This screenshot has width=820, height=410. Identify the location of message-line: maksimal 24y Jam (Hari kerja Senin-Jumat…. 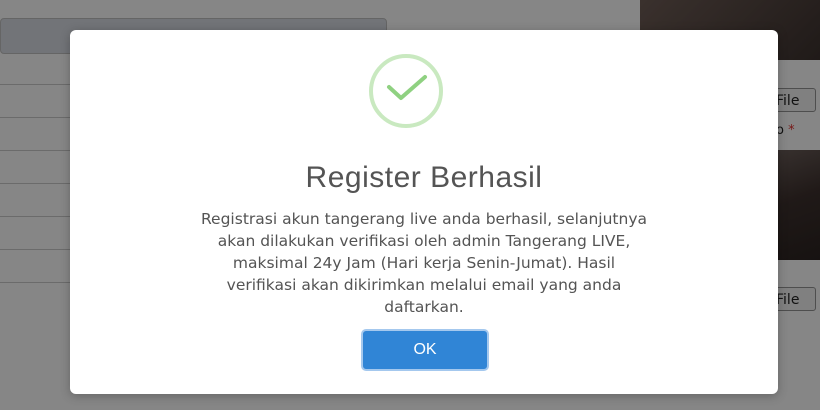
(424, 263).